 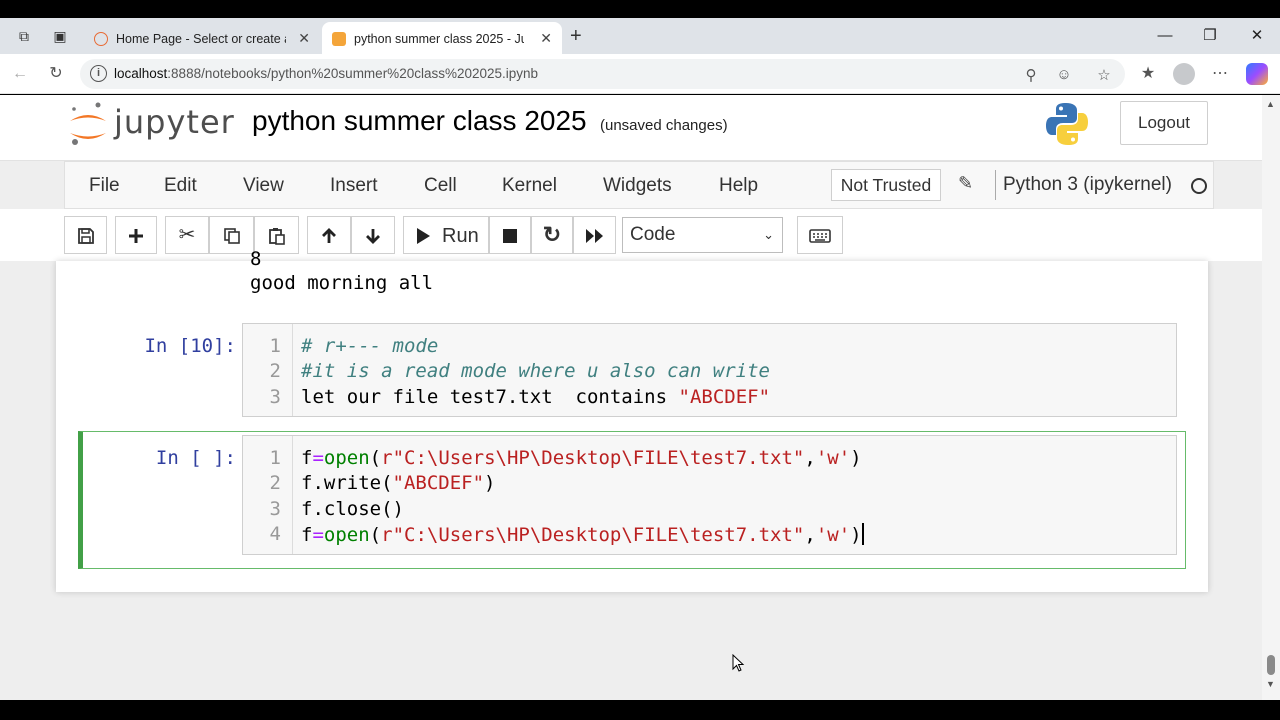 What do you see at coordinates (1164, 123) in the screenshot?
I see `logout-button: Logout` at bounding box center [1164, 123].